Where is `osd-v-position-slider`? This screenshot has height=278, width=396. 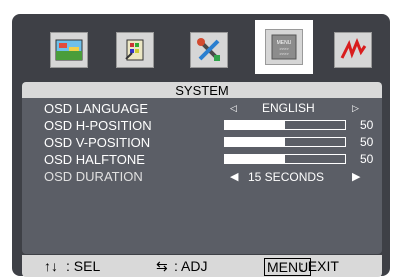 osd-v-position-slider is located at coordinates (285, 142).